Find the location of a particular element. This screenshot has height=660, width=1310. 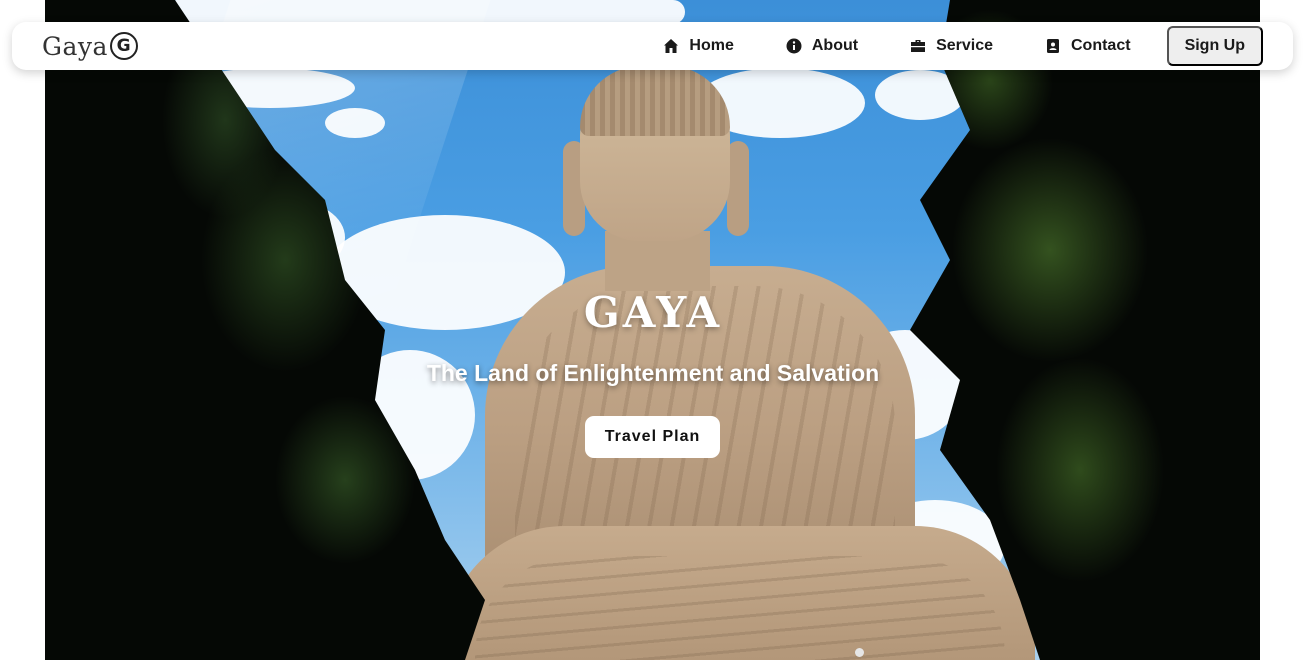

contact-card-icon is located at coordinates (1053, 46).